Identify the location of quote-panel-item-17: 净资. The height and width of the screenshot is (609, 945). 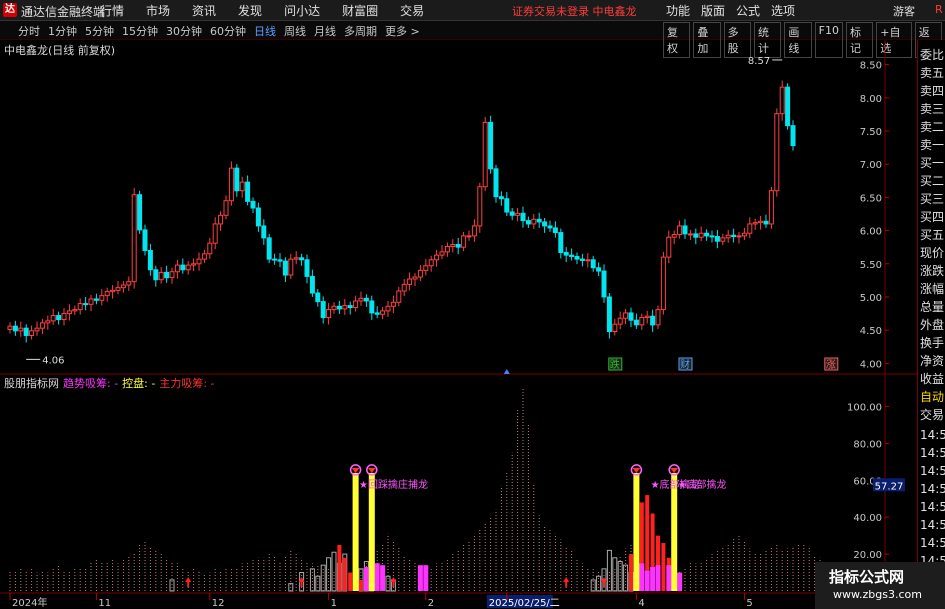
(932, 360).